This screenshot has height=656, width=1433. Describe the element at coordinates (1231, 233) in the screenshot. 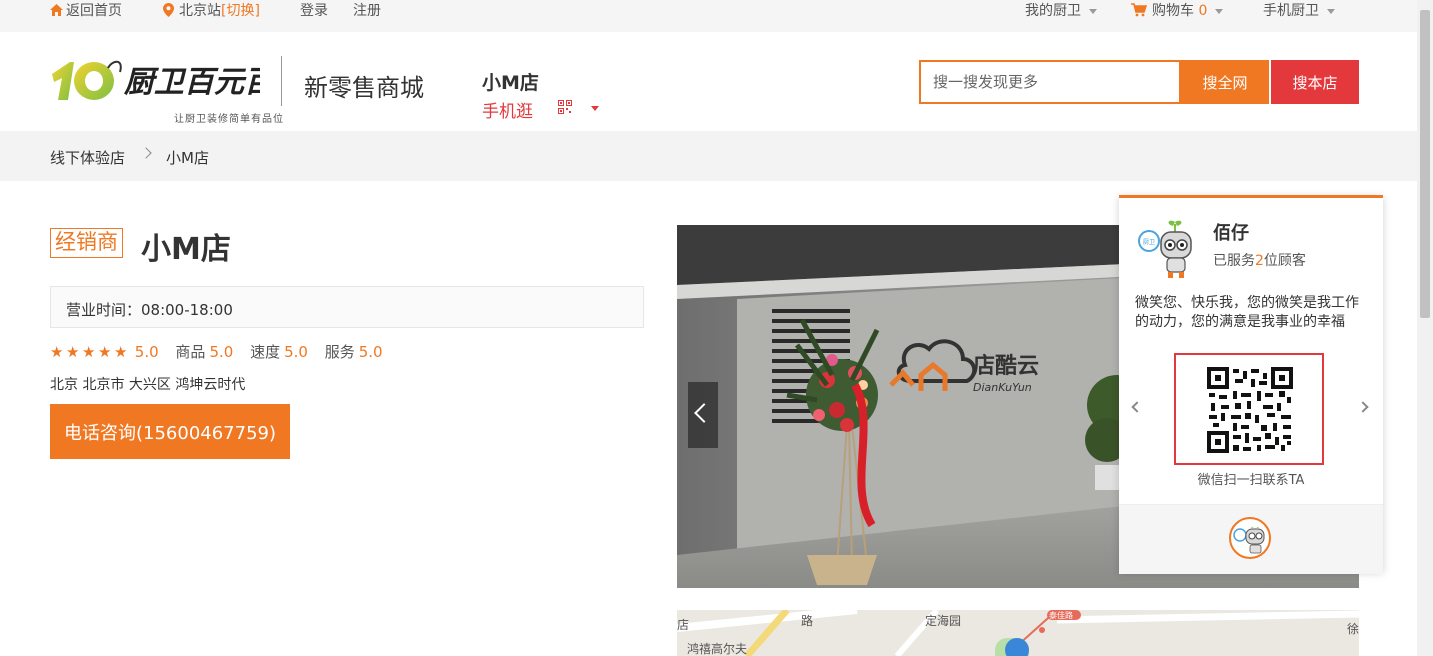

I see `agent-name: 佰仔` at that location.